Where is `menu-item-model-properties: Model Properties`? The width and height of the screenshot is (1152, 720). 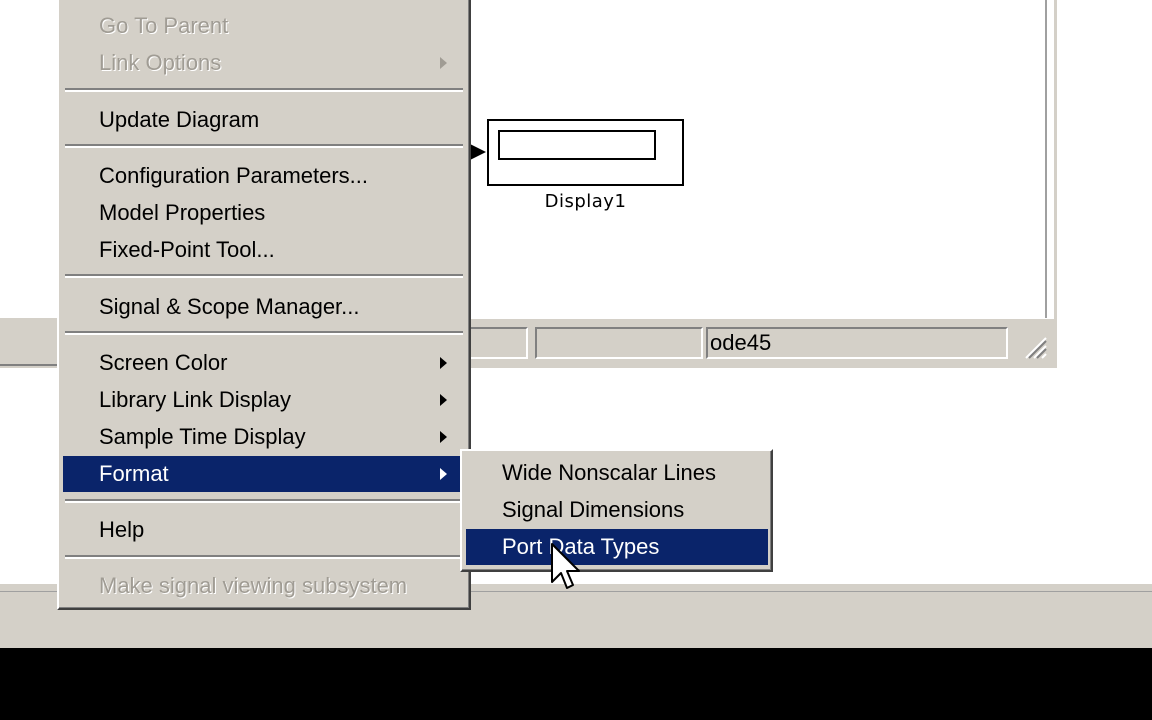 menu-item-model-properties: Model Properties is located at coordinates (263, 213).